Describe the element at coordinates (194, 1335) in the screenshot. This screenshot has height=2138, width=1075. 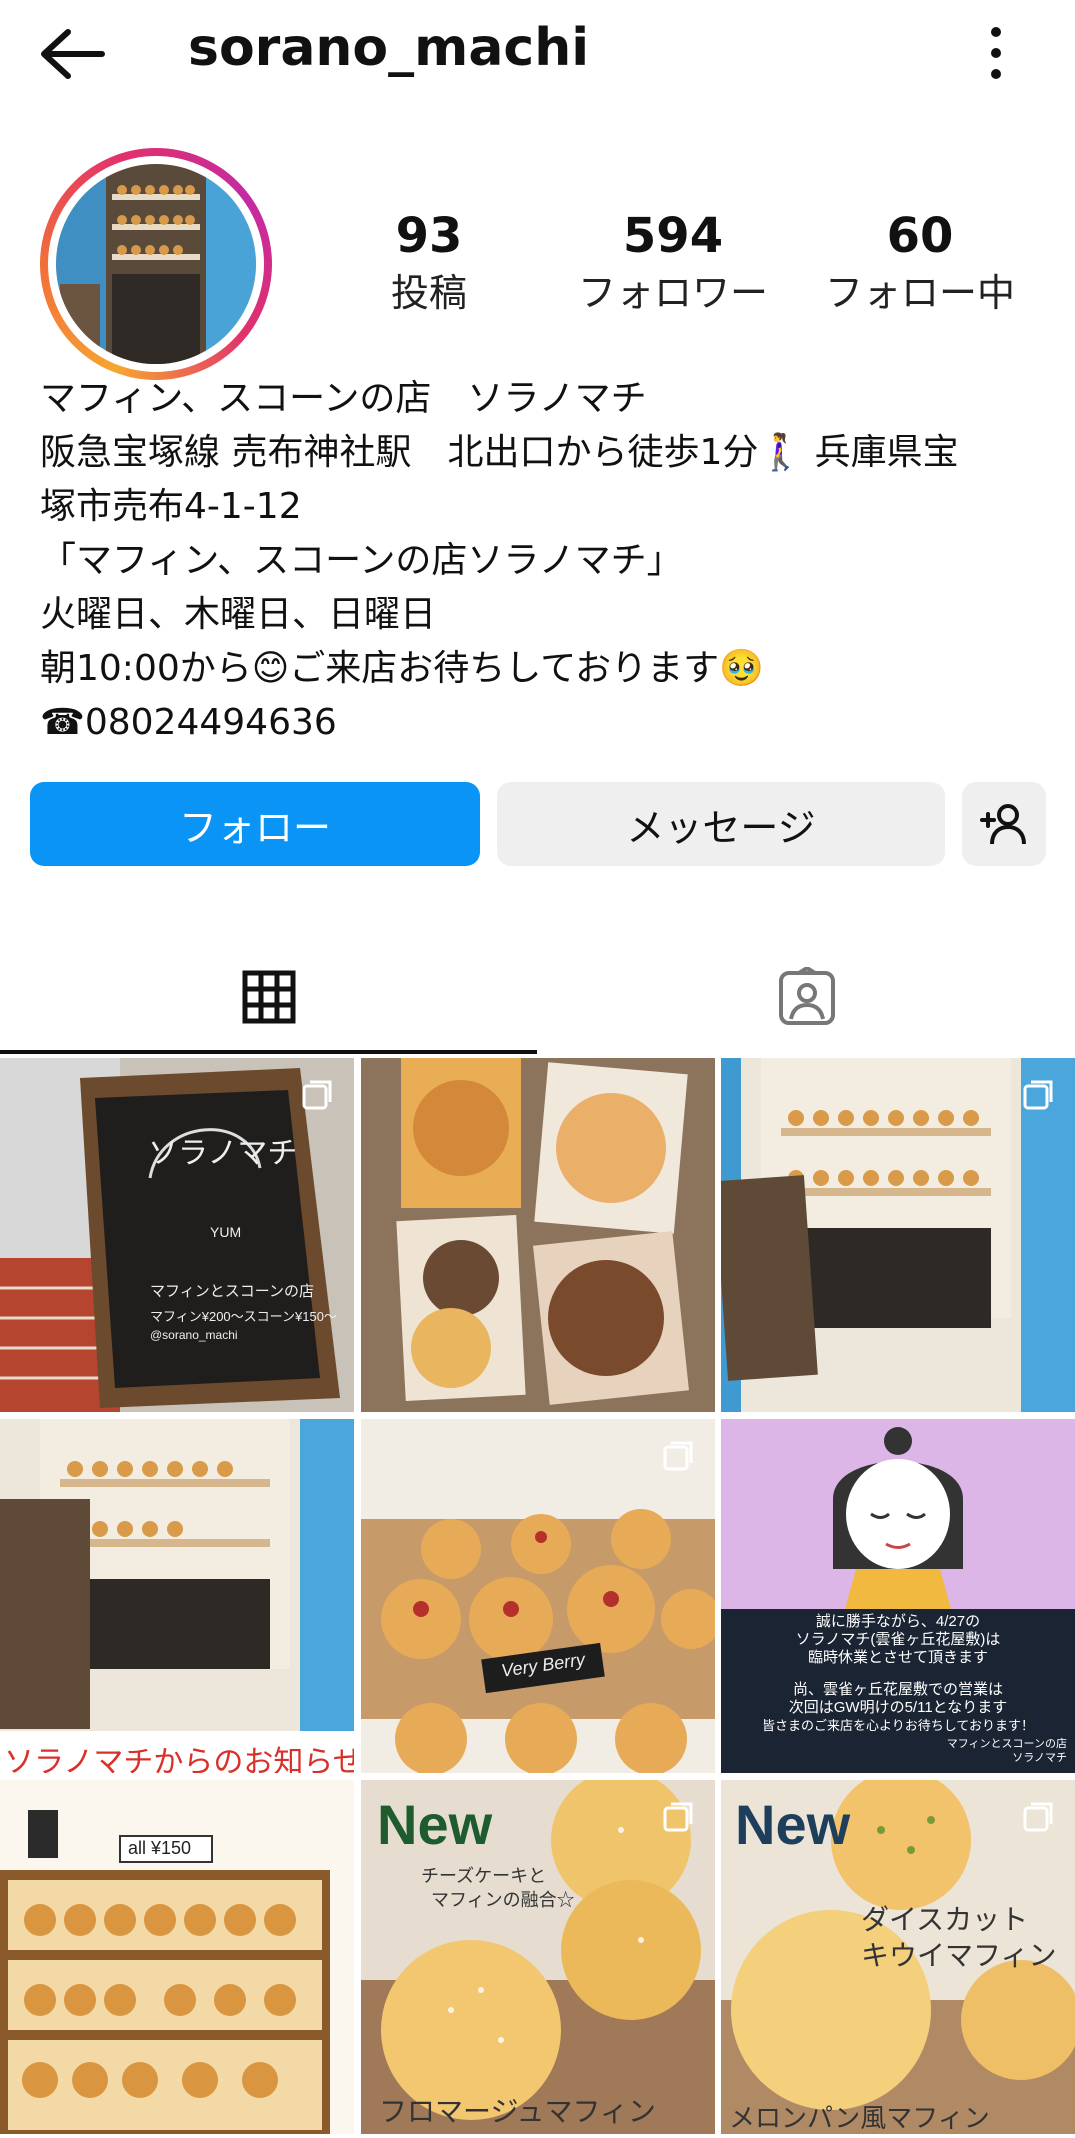
I see `sign-handle: @sorano_machi` at that location.